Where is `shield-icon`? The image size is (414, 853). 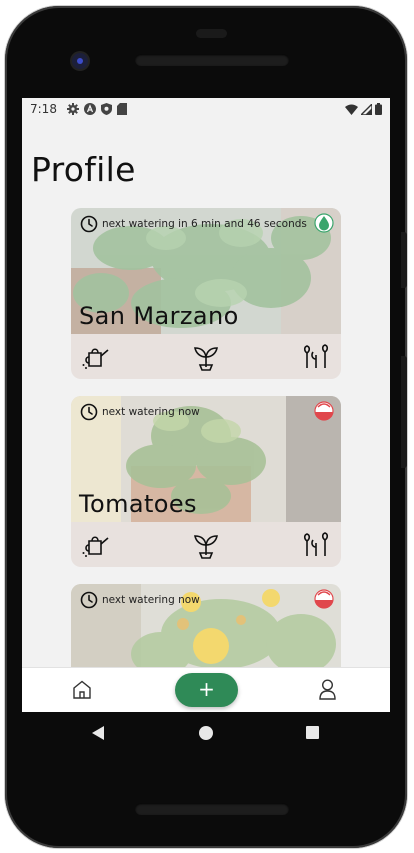
shield-icon is located at coordinates (106, 109).